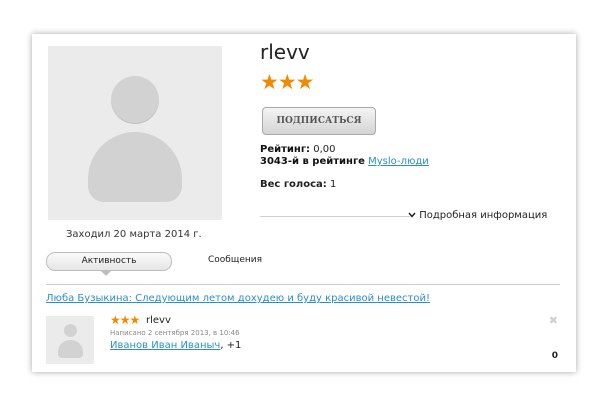 This screenshot has height=401, width=612. Describe the element at coordinates (303, 264) in the screenshot. I see `profile-tabs: Активность Сообщения` at that location.